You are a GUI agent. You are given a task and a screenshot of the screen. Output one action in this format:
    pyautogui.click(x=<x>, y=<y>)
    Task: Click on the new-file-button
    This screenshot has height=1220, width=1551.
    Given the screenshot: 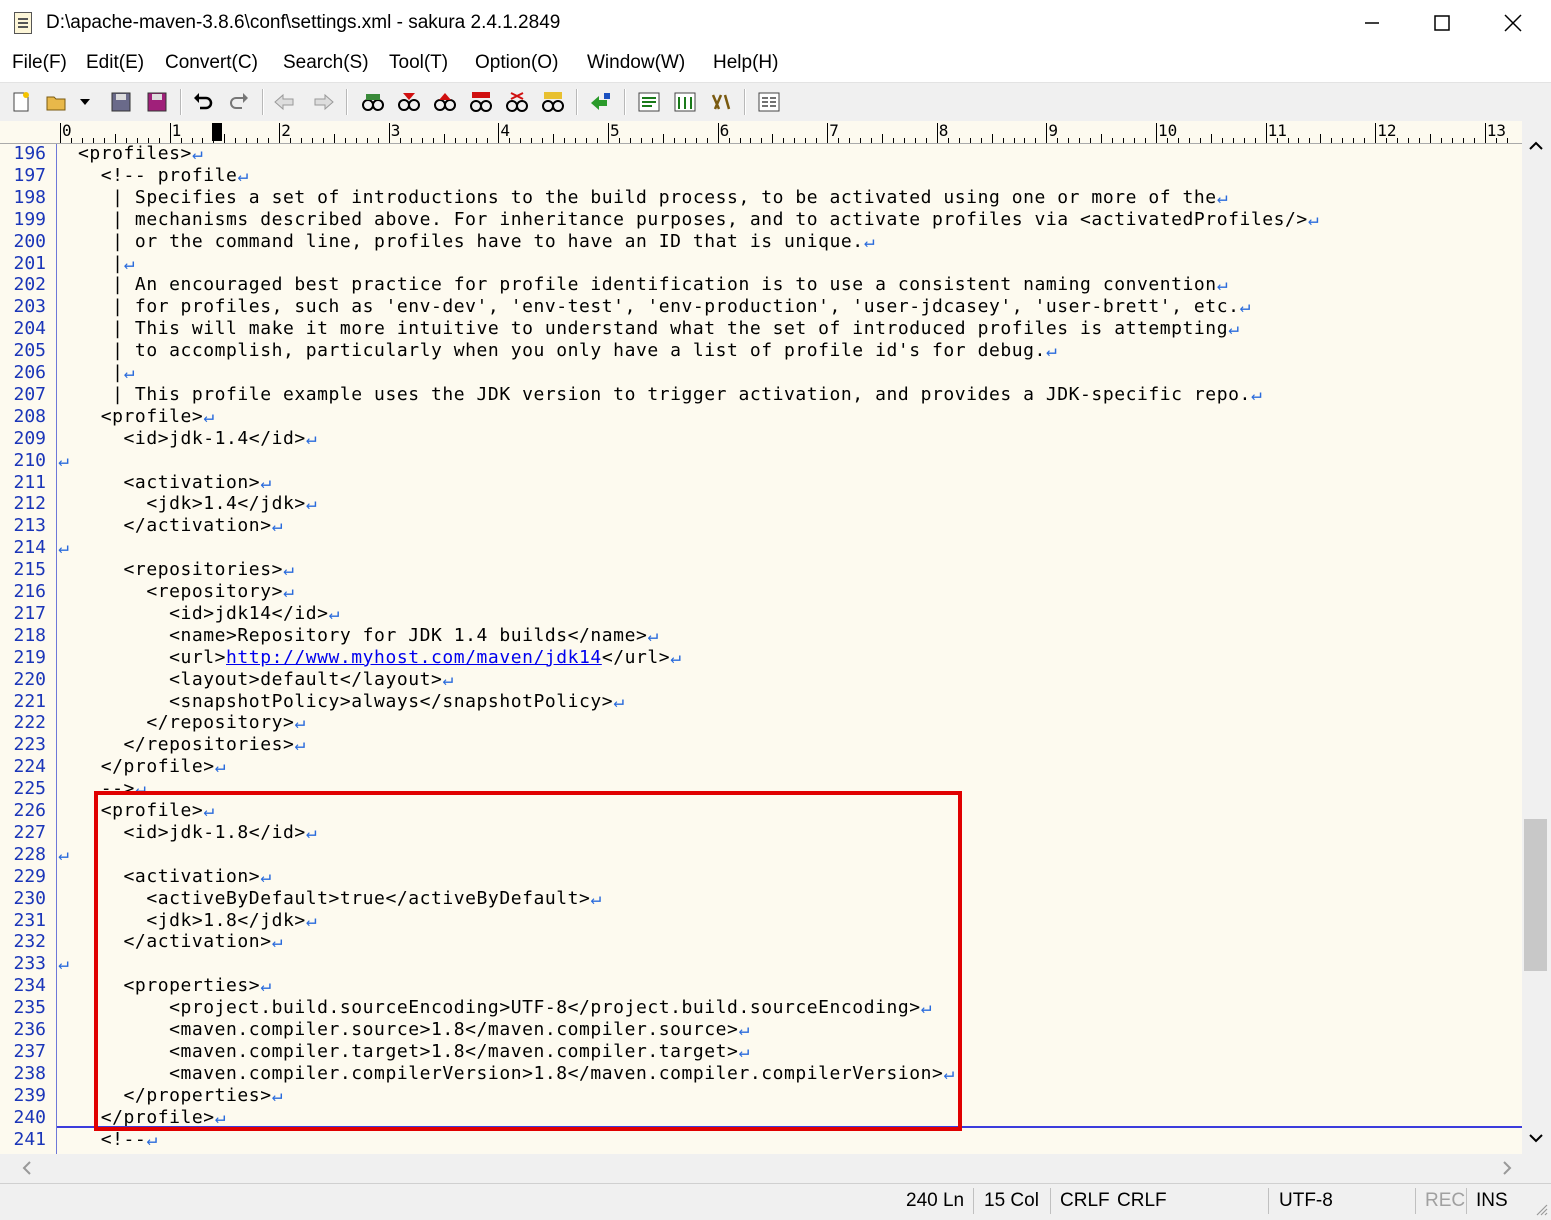 What is the action you would take?
    pyautogui.click(x=21, y=102)
    